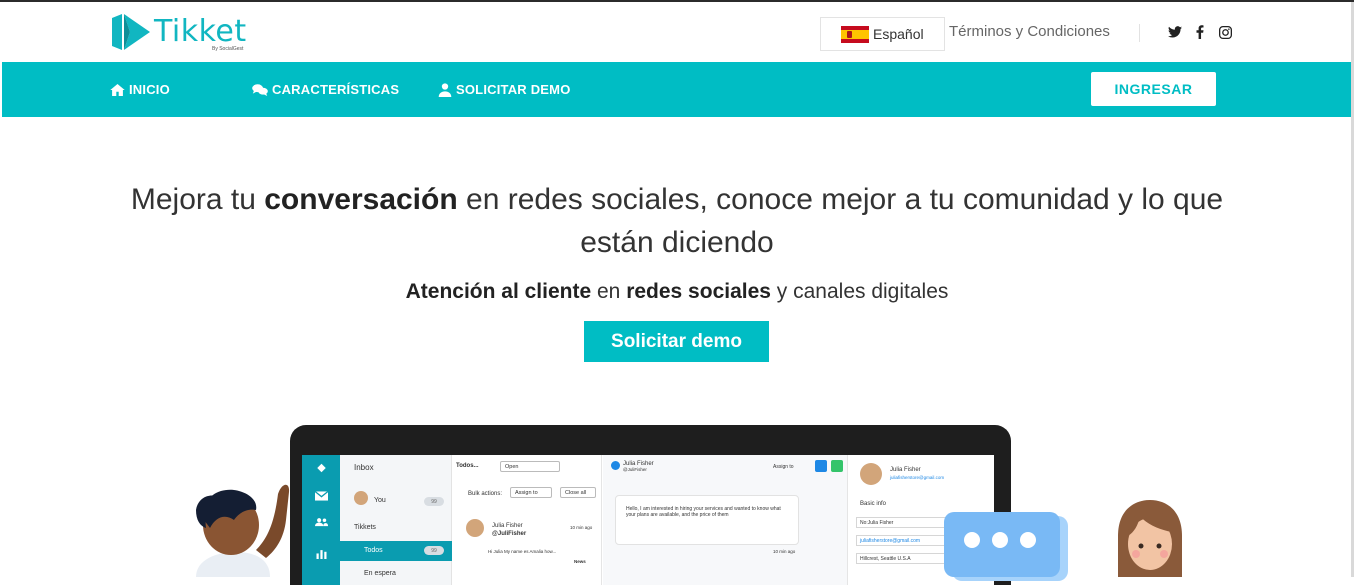 This screenshot has height=585, width=1354. I want to click on nav-item-label: CARACTERÍSTICAS, so click(336, 89).